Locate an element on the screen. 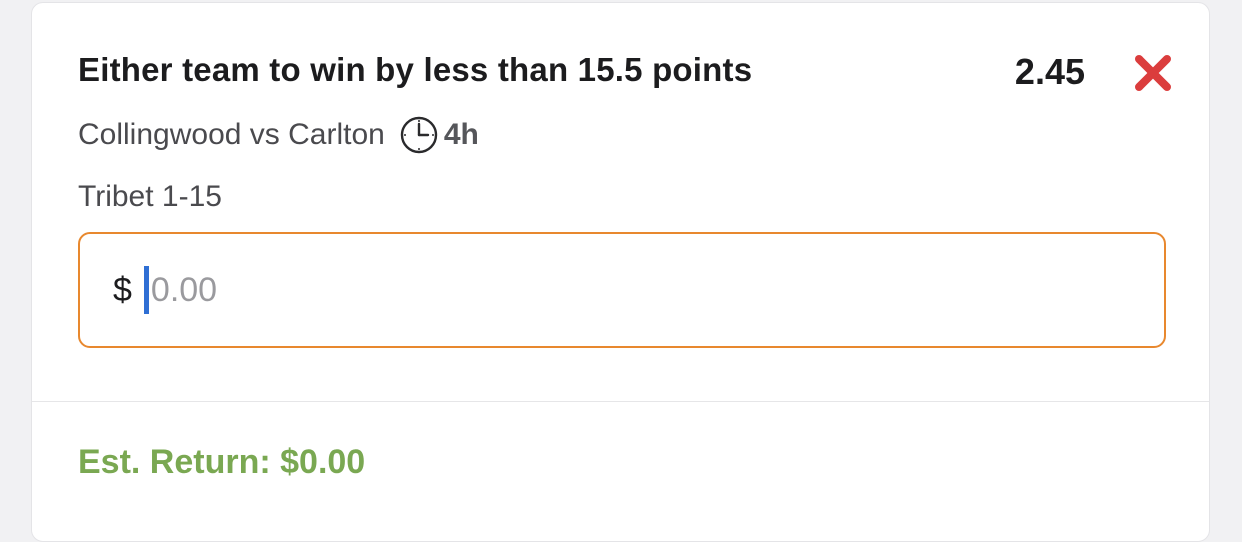 The image size is (1242, 542). currency-symbol: $ is located at coordinates (122, 289).